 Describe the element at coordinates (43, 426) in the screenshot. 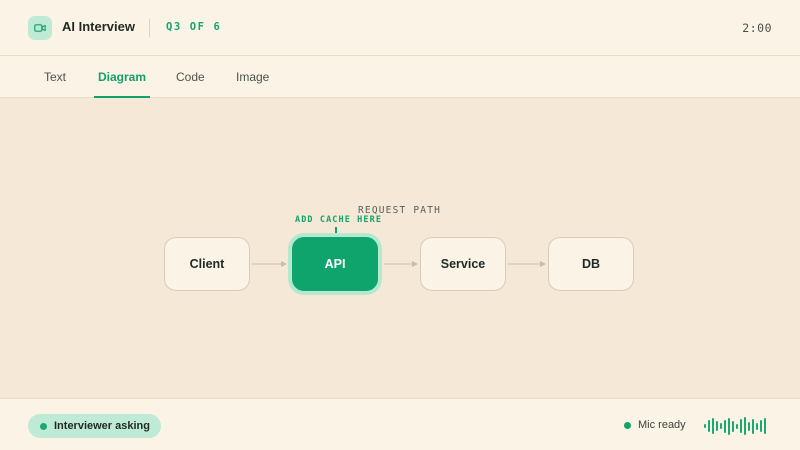

I see `status-dot` at that location.